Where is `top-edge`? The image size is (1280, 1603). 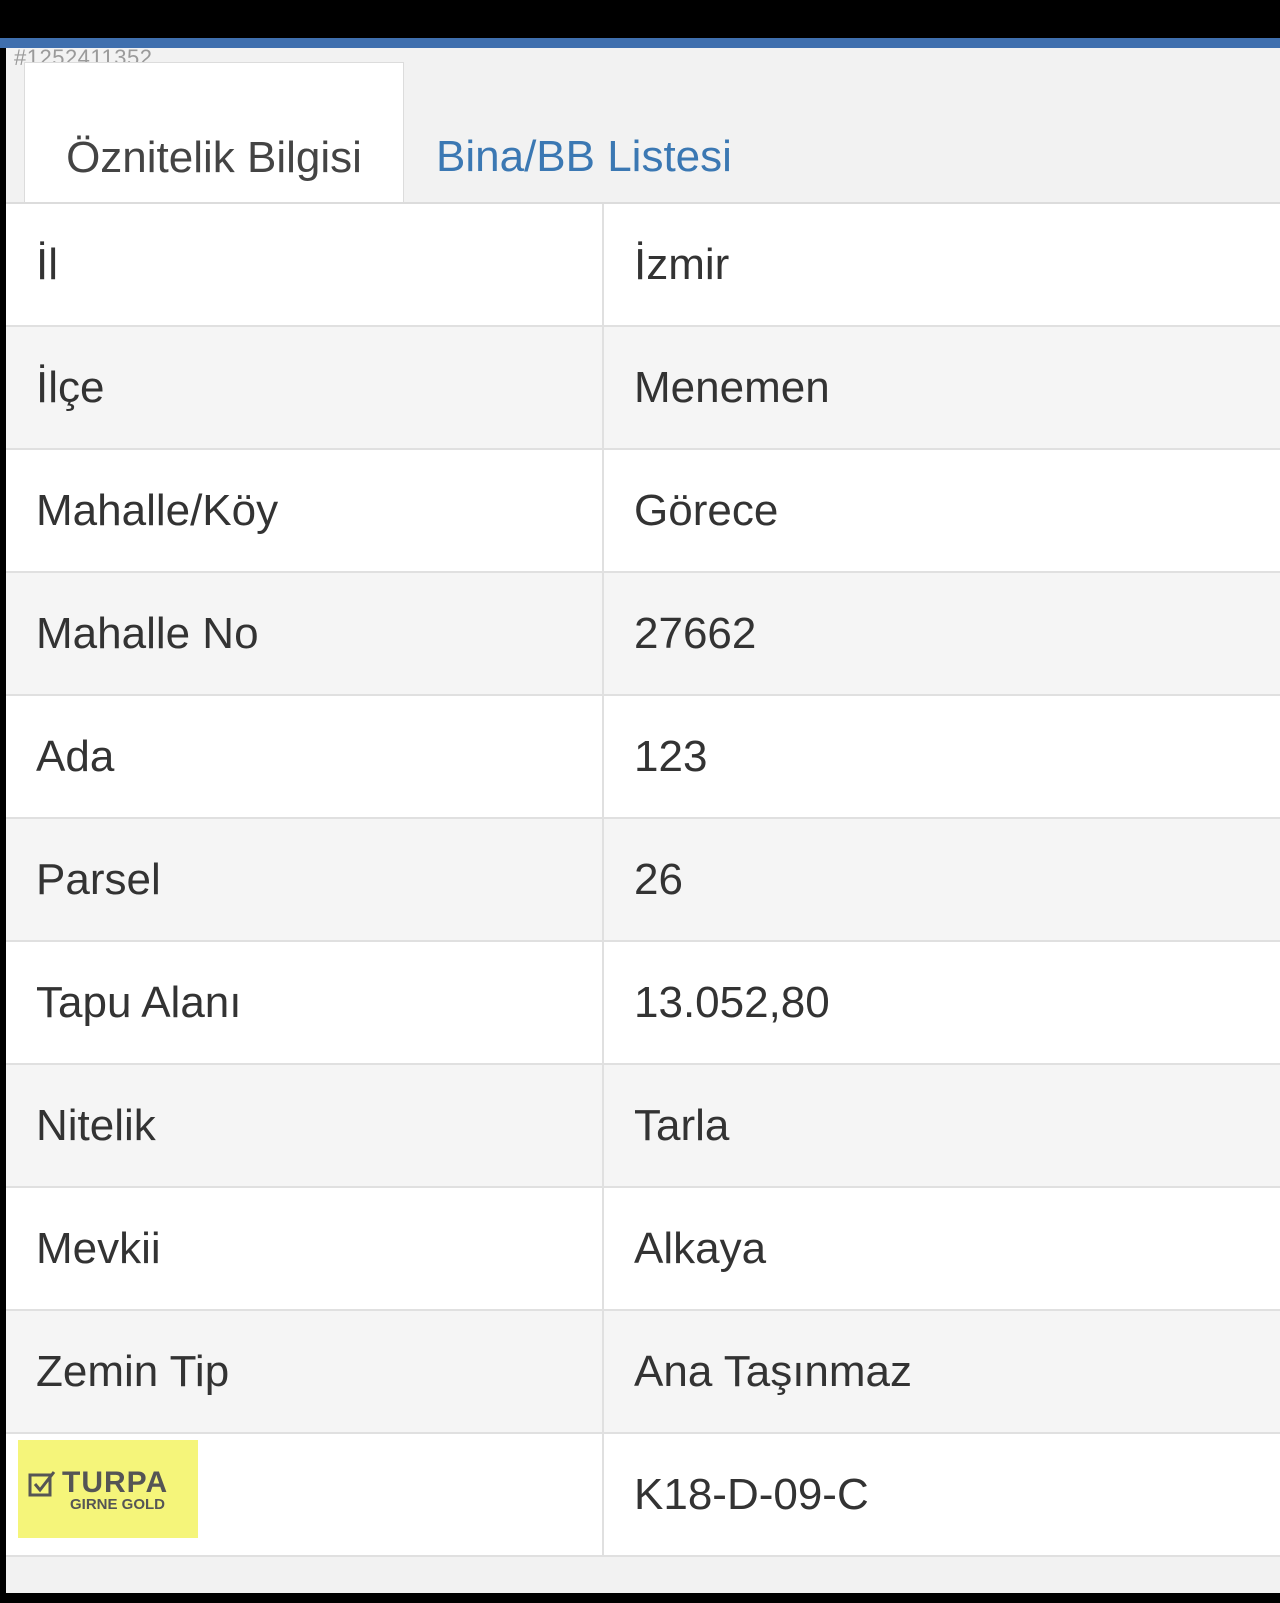 top-edge is located at coordinates (640, 19).